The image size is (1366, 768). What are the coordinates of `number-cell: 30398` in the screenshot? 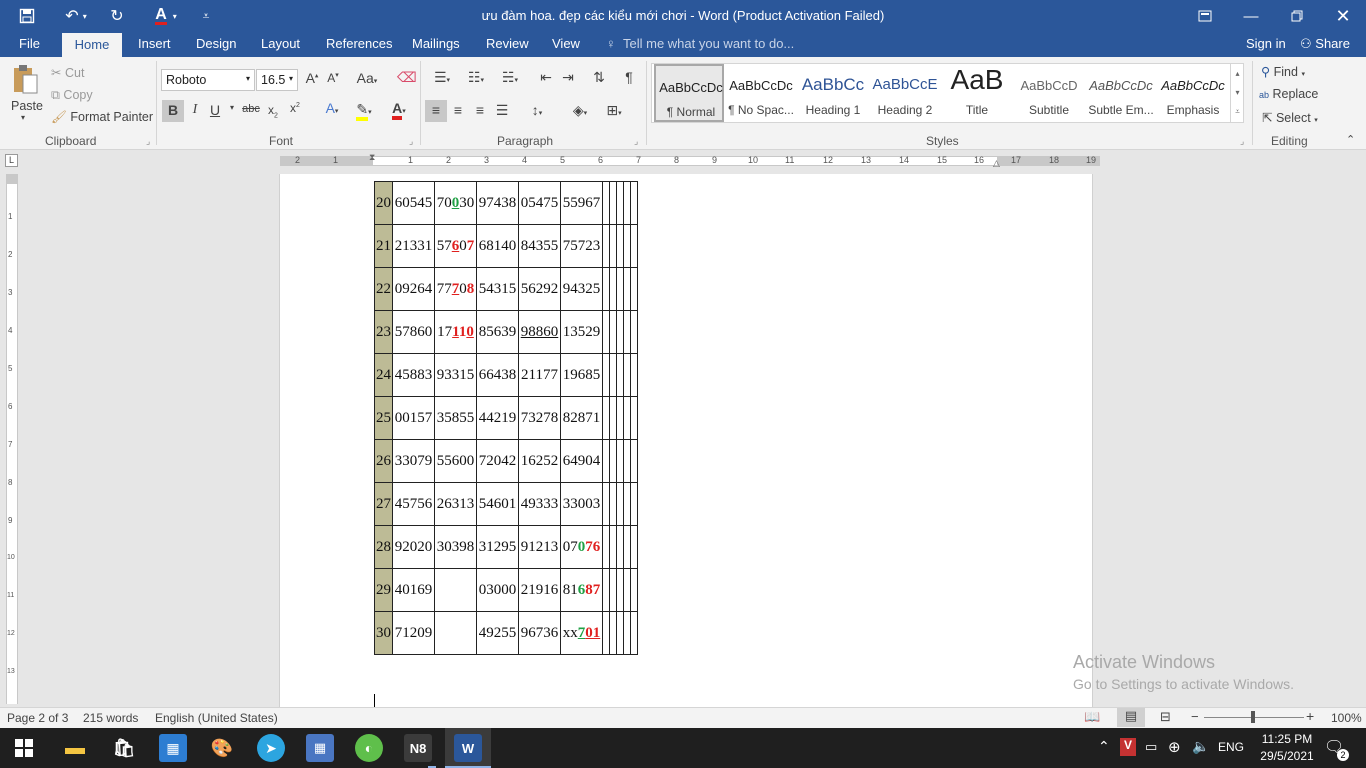 It's located at (455, 547).